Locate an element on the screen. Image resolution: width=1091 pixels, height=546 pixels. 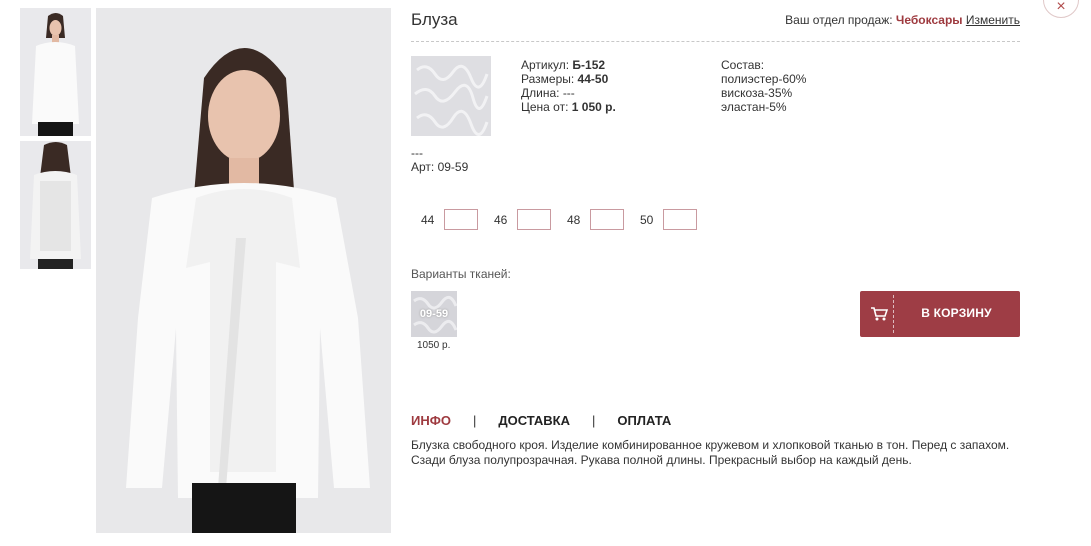
thumbnail-front is located at coordinates (55, 72).